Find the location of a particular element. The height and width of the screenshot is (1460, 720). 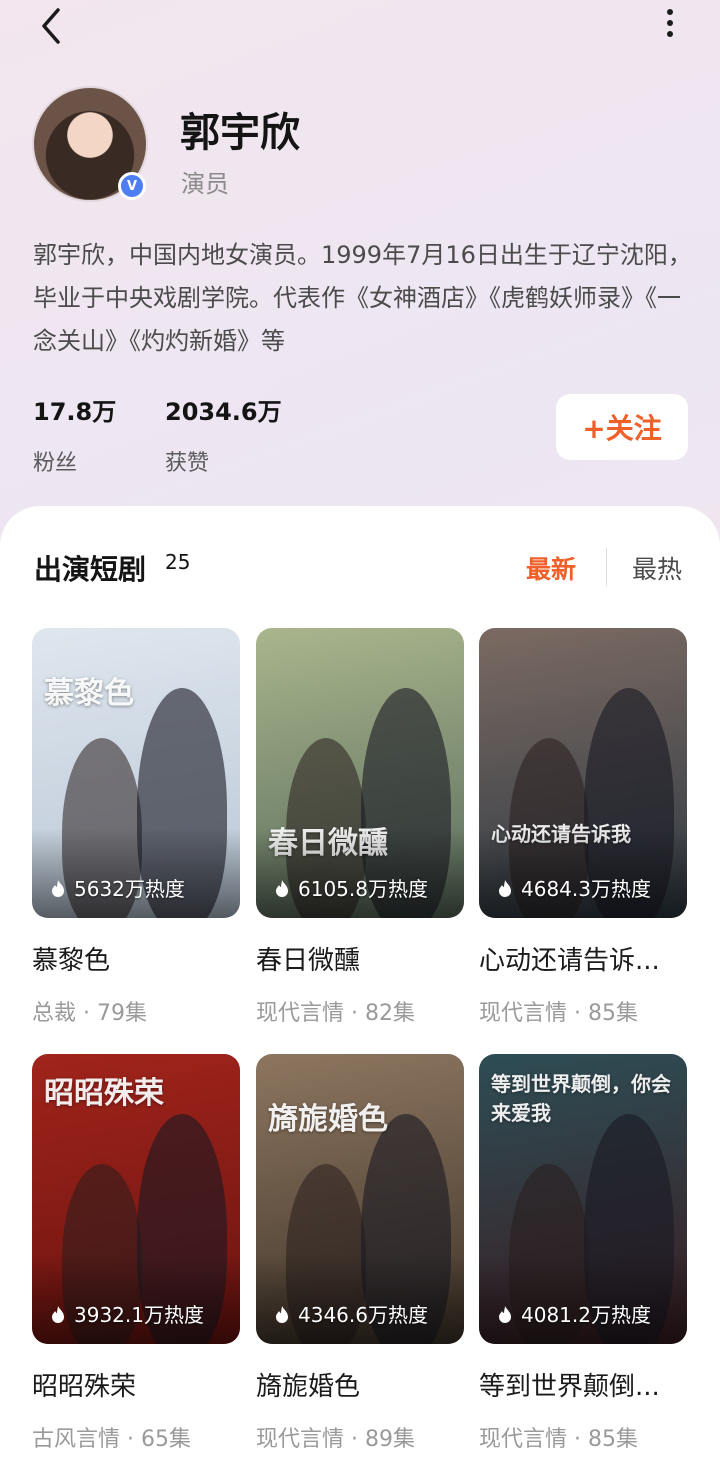

drama-poster: 昭昭殊荣 3932.1万热度 is located at coordinates (136, 1199).